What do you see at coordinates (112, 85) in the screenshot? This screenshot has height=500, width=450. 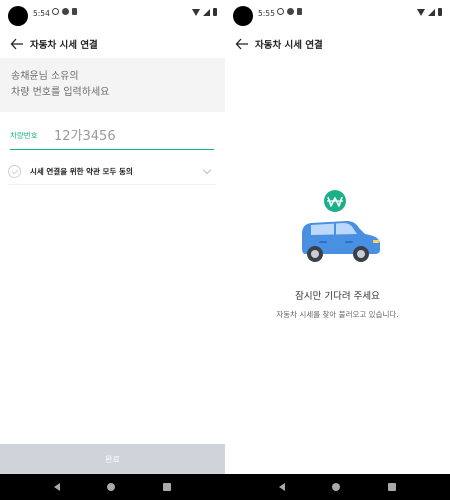 I see `instruction-block: 송채윤님 소유의 차량 번호를 입력하세요` at bounding box center [112, 85].